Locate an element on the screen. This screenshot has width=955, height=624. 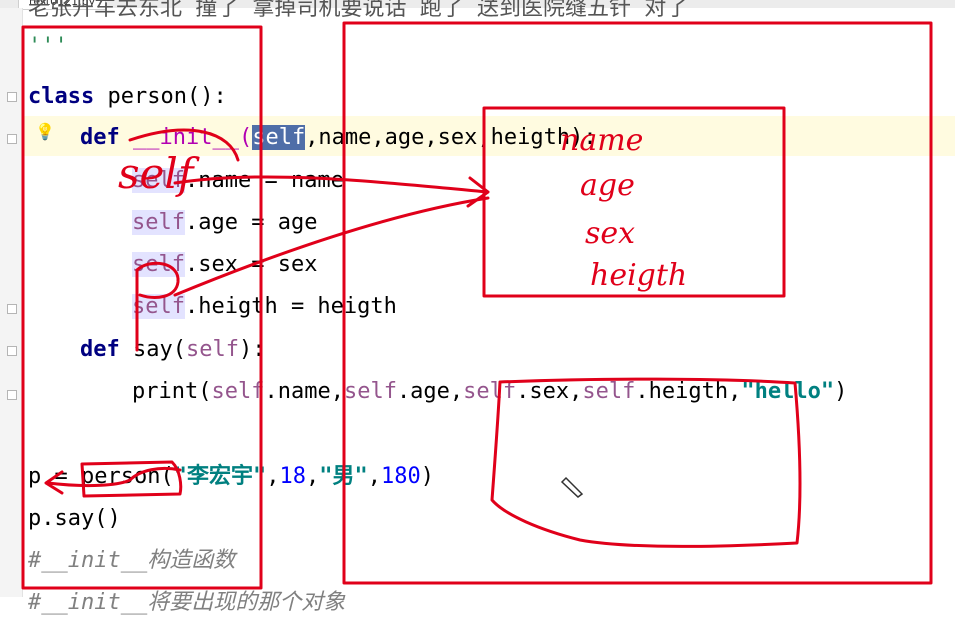
cursor-icon is located at coordinates (572, 487).